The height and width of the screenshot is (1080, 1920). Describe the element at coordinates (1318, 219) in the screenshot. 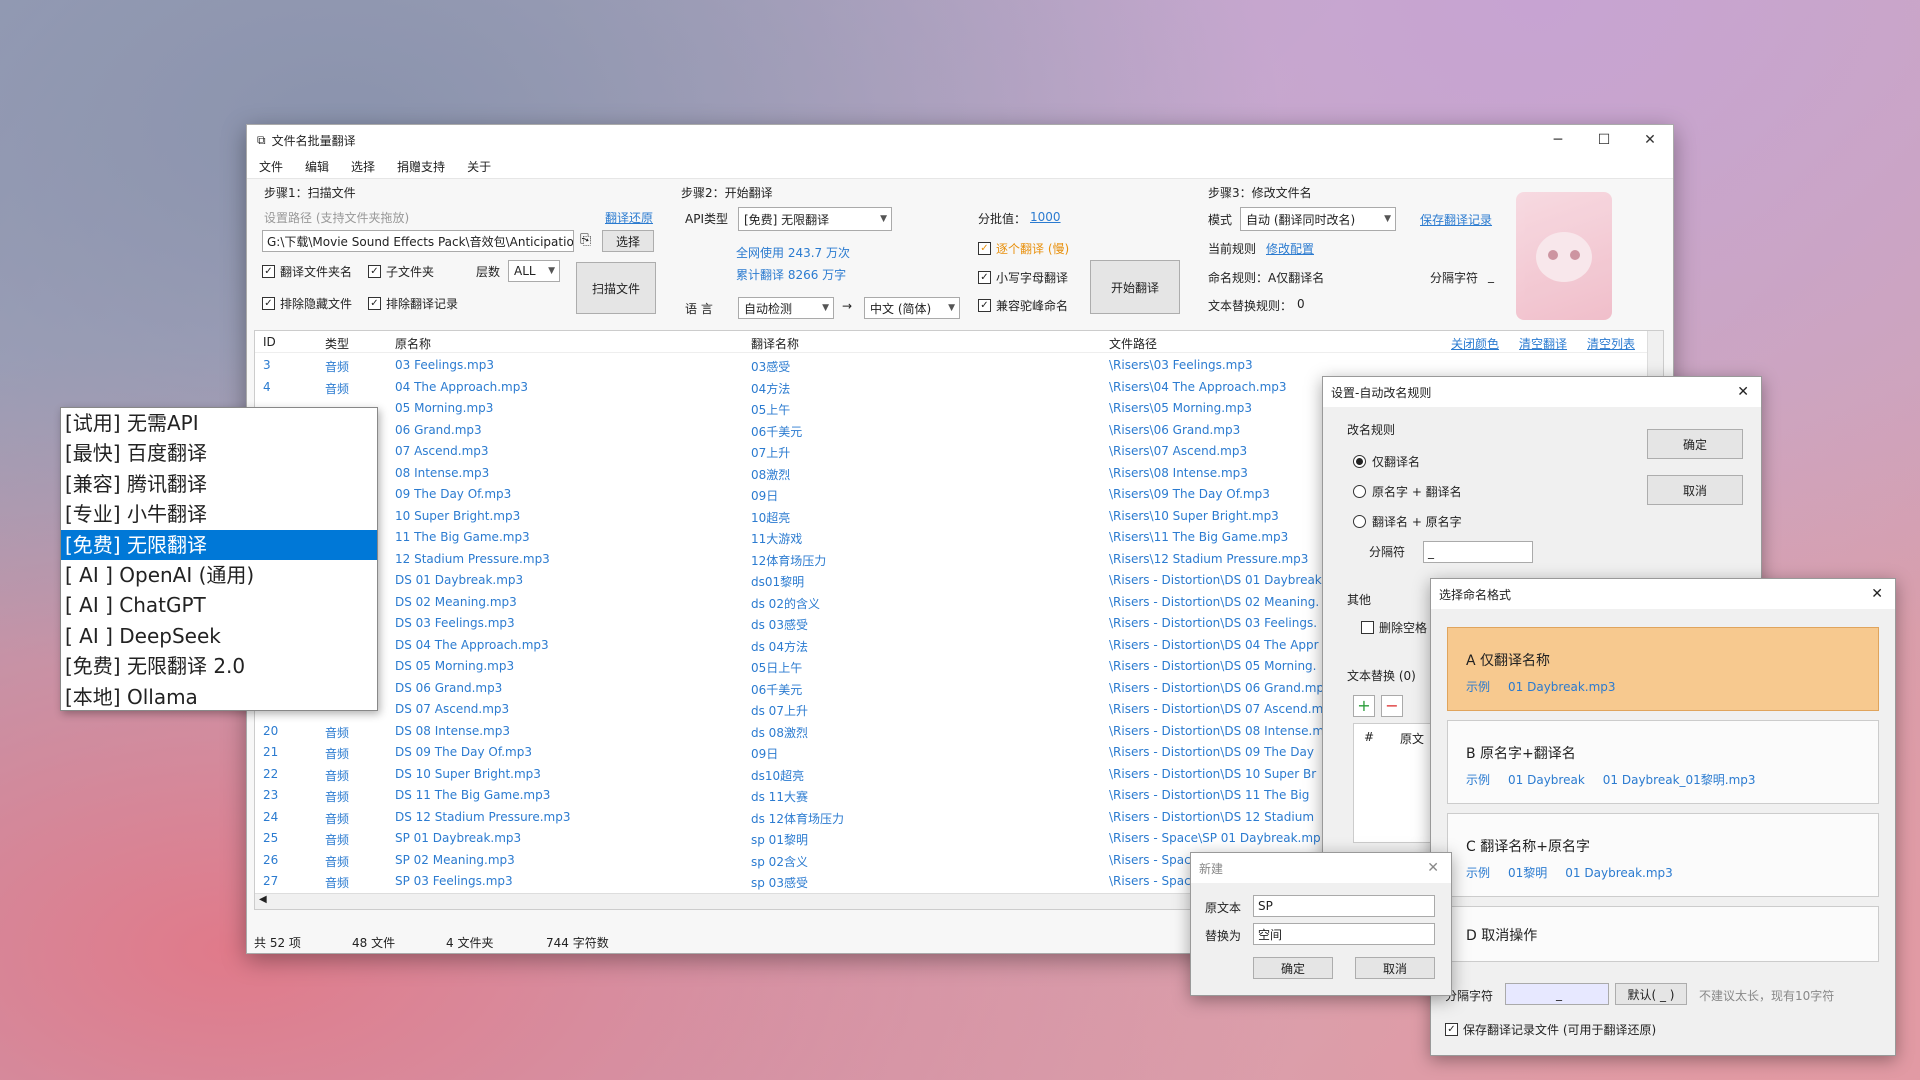

I see `mode-select: 自动 (翻译同时改名) ▼` at that location.